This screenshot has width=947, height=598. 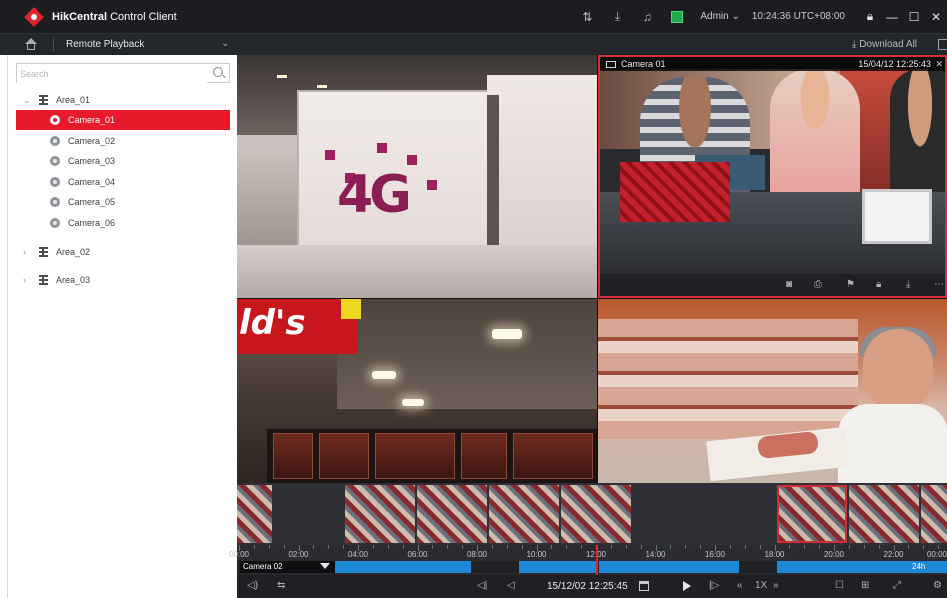 What do you see at coordinates (865, 585) in the screenshot?
I see `layout-icon: ⊞` at bounding box center [865, 585].